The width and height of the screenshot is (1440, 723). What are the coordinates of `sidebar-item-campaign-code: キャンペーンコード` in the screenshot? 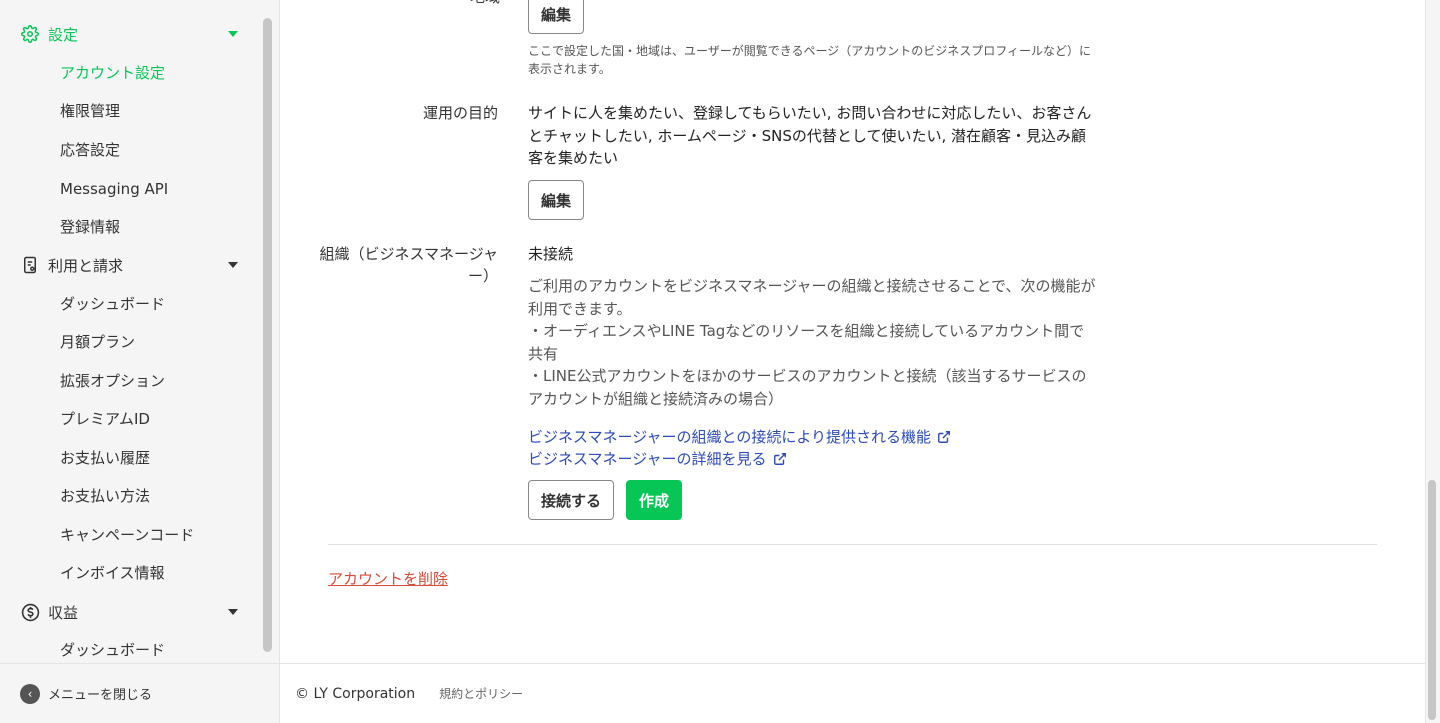 It's located at (127, 535).